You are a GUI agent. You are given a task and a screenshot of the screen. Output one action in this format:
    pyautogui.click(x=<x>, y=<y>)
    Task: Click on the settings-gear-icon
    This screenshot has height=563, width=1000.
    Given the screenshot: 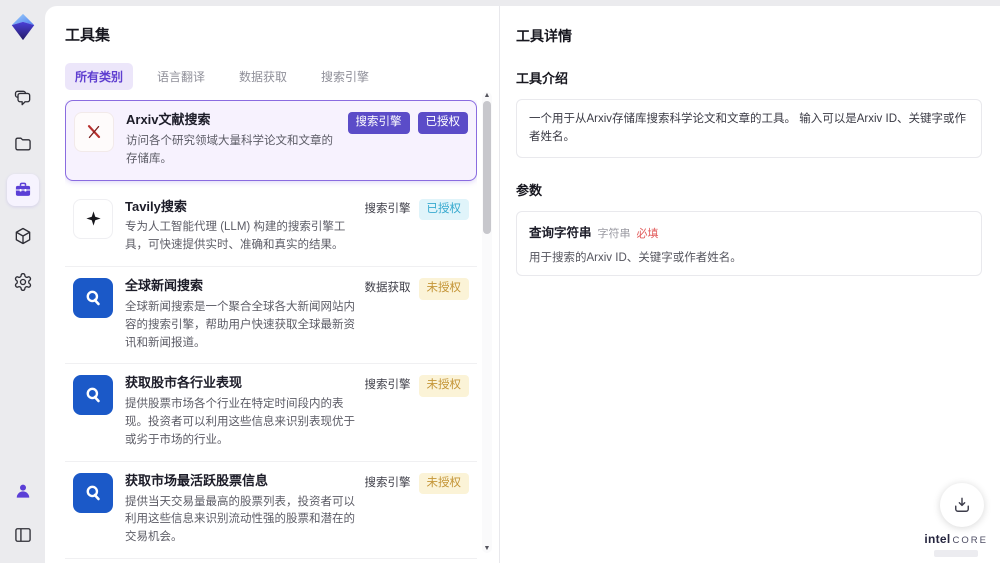 What is the action you would take?
    pyautogui.click(x=23, y=282)
    